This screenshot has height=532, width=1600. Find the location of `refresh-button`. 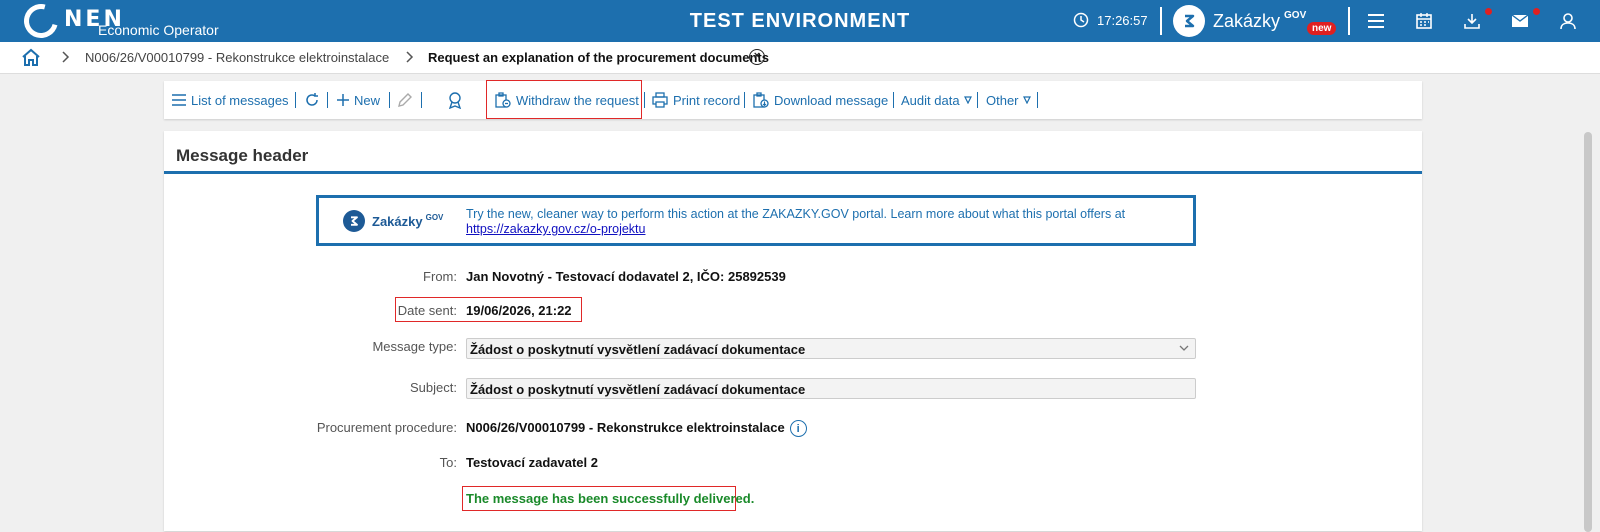

refresh-button is located at coordinates (314, 100).